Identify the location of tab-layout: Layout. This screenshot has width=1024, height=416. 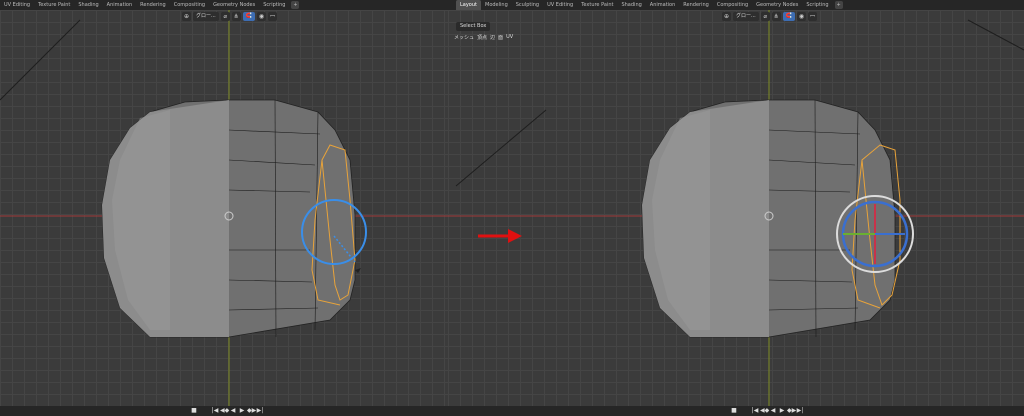
(468, 5).